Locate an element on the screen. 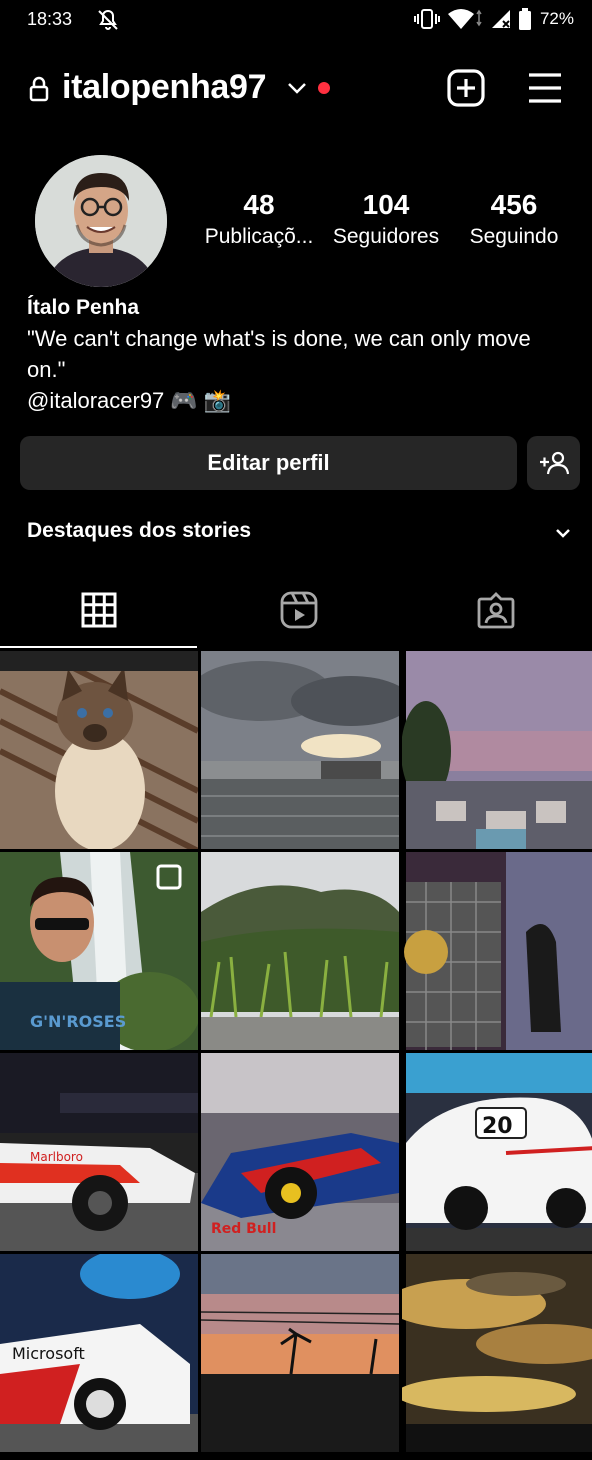 This screenshot has height=1460, width=592. active-tab-indicator is located at coordinates (98, 647).